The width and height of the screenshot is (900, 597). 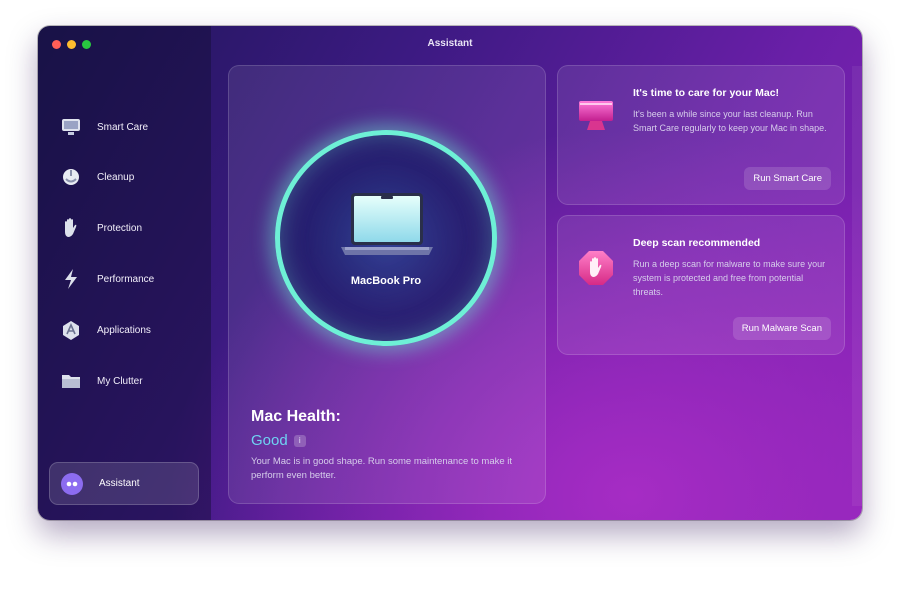 I want to click on cleanup-icon, so click(x=71, y=177).